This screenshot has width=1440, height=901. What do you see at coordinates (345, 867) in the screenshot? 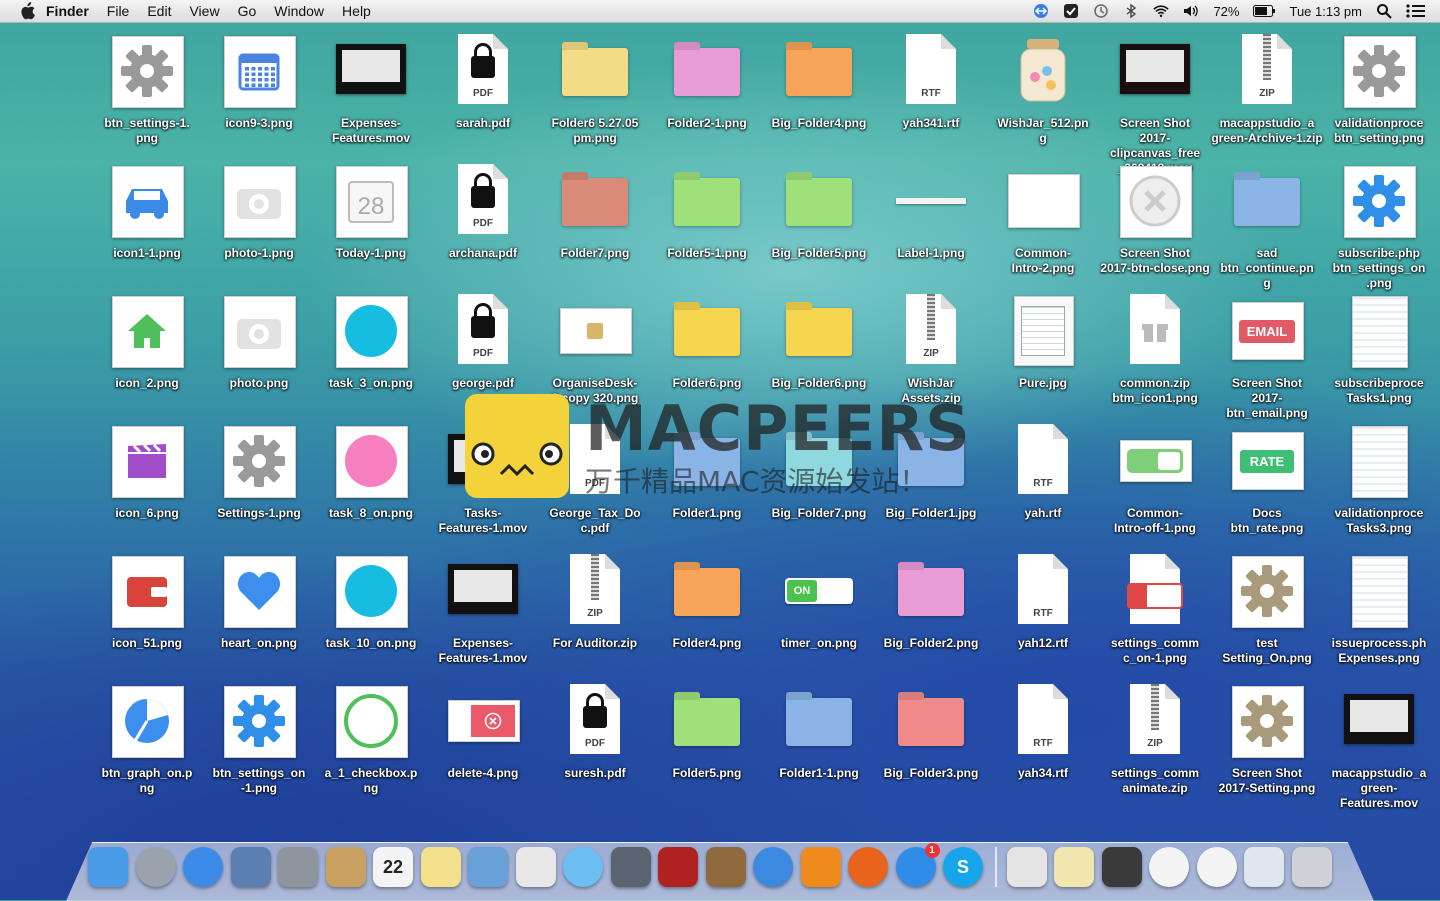
I see `contacts-icon` at bounding box center [345, 867].